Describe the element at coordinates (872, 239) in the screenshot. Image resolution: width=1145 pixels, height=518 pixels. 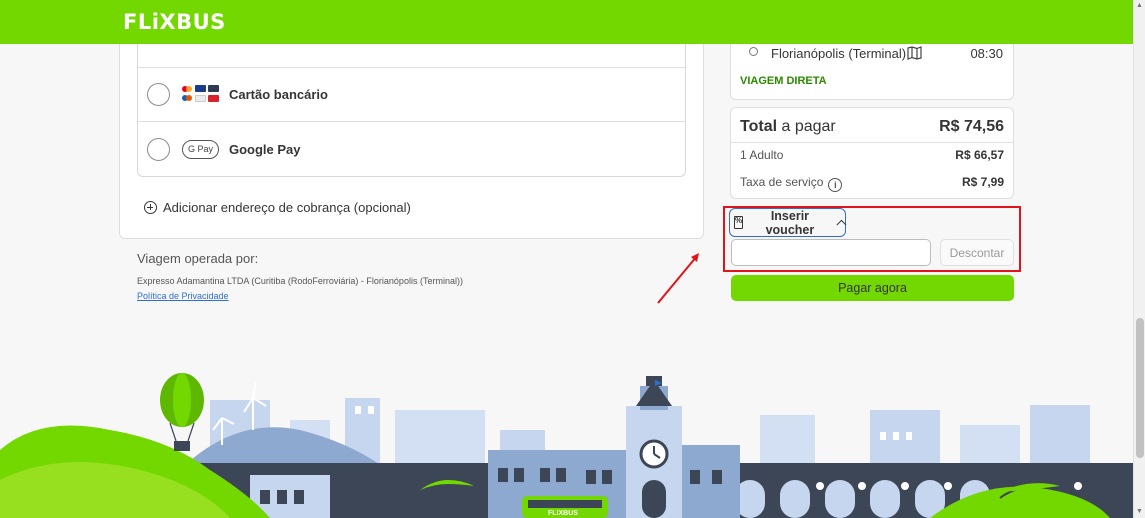
I see `annotation-highlight-box` at that location.